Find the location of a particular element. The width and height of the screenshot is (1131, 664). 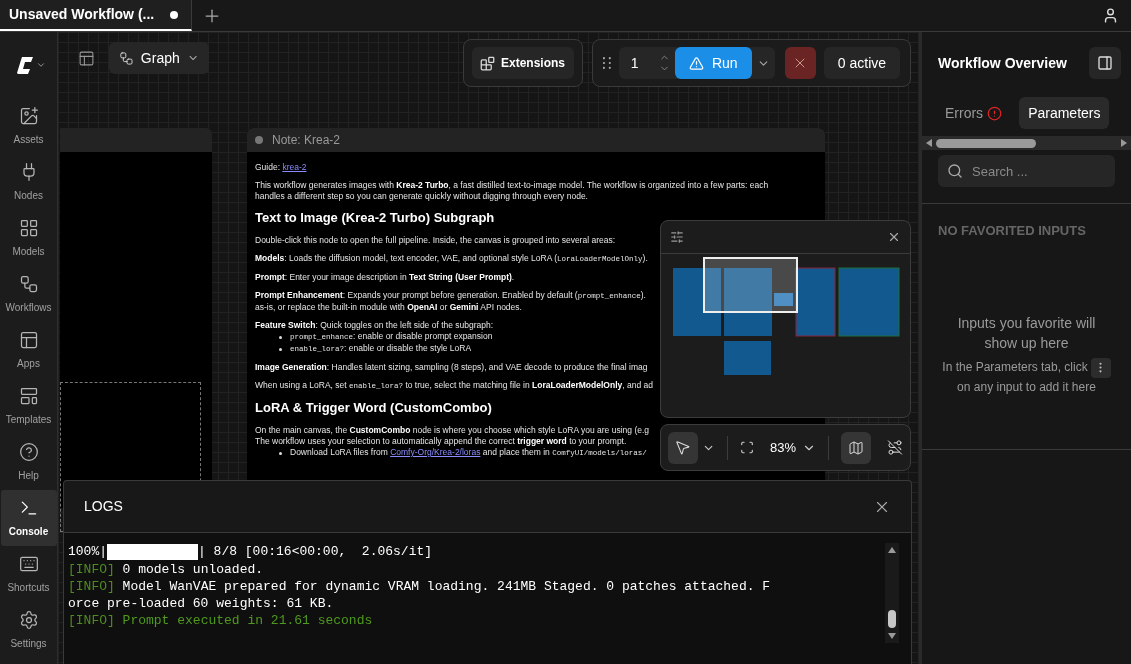

sidebar-item: Models is located at coordinates (28, 238).